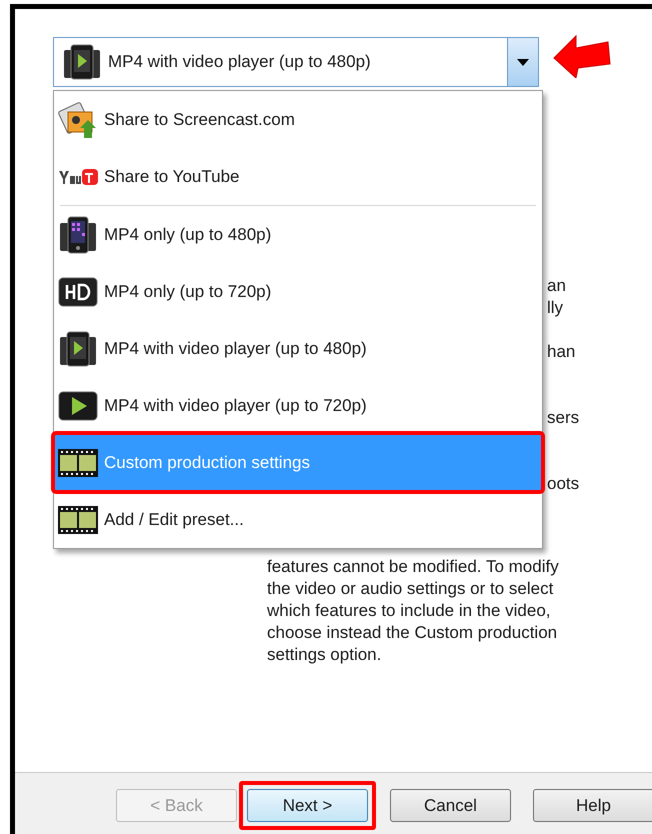  Describe the element at coordinates (239, 62) in the screenshot. I see `dropdown-value: MP4 with video player (up to 480p)` at that location.